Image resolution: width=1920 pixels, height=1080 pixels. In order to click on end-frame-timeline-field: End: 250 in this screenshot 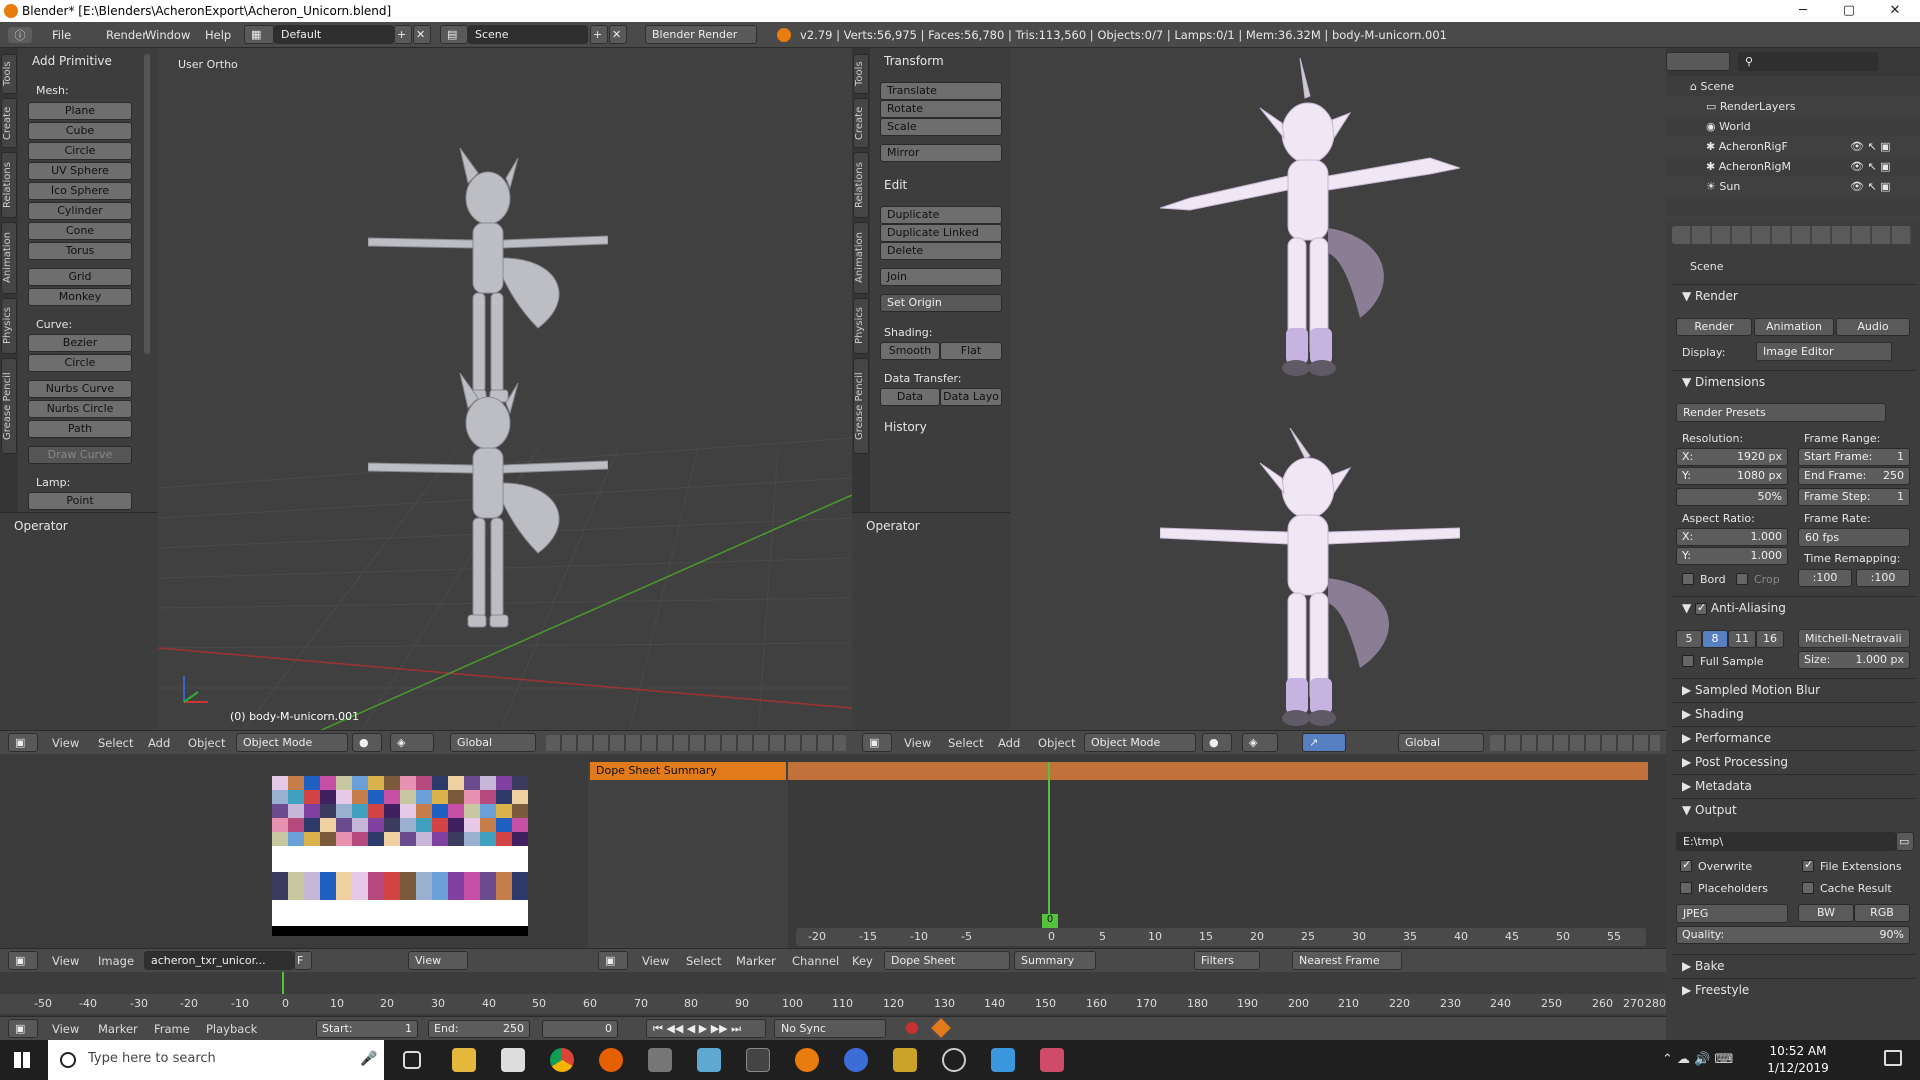, I will do `click(479, 1029)`.